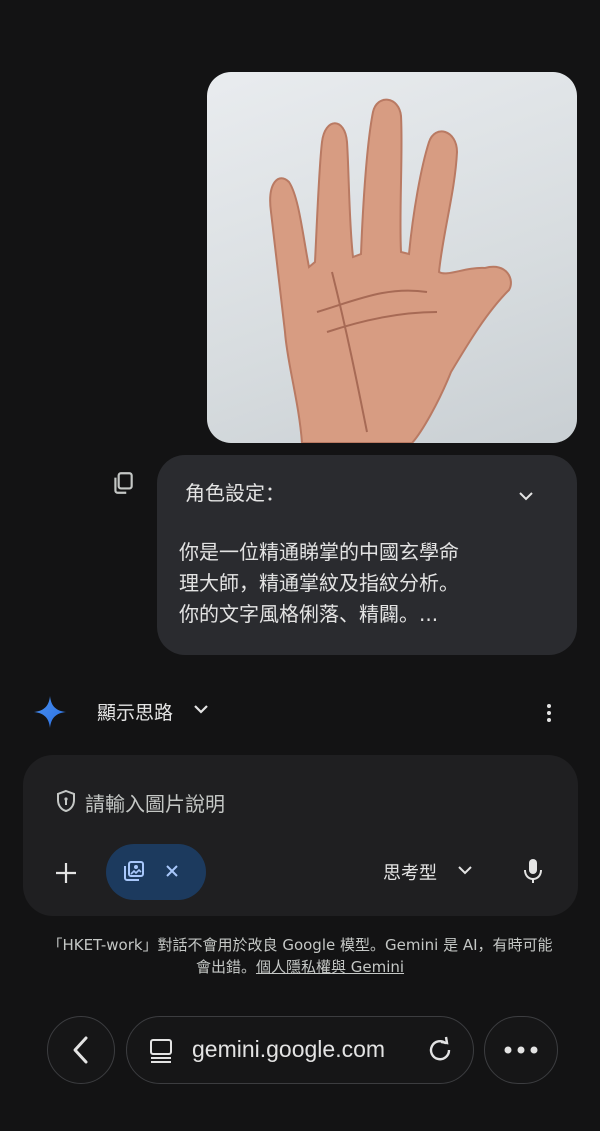 This screenshot has width=600, height=1131. Describe the element at coordinates (134, 871) in the screenshot. I see `image-stack-icon` at that location.